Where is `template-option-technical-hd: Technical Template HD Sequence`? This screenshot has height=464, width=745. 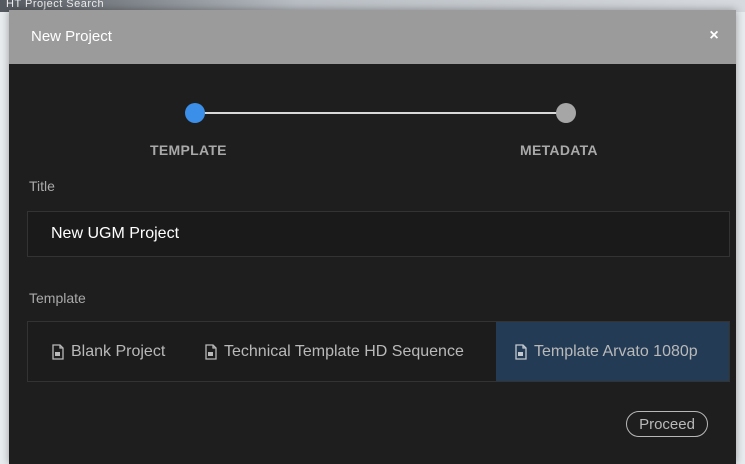 template-option-technical-hd: Technical Template HD Sequence is located at coordinates (333, 351).